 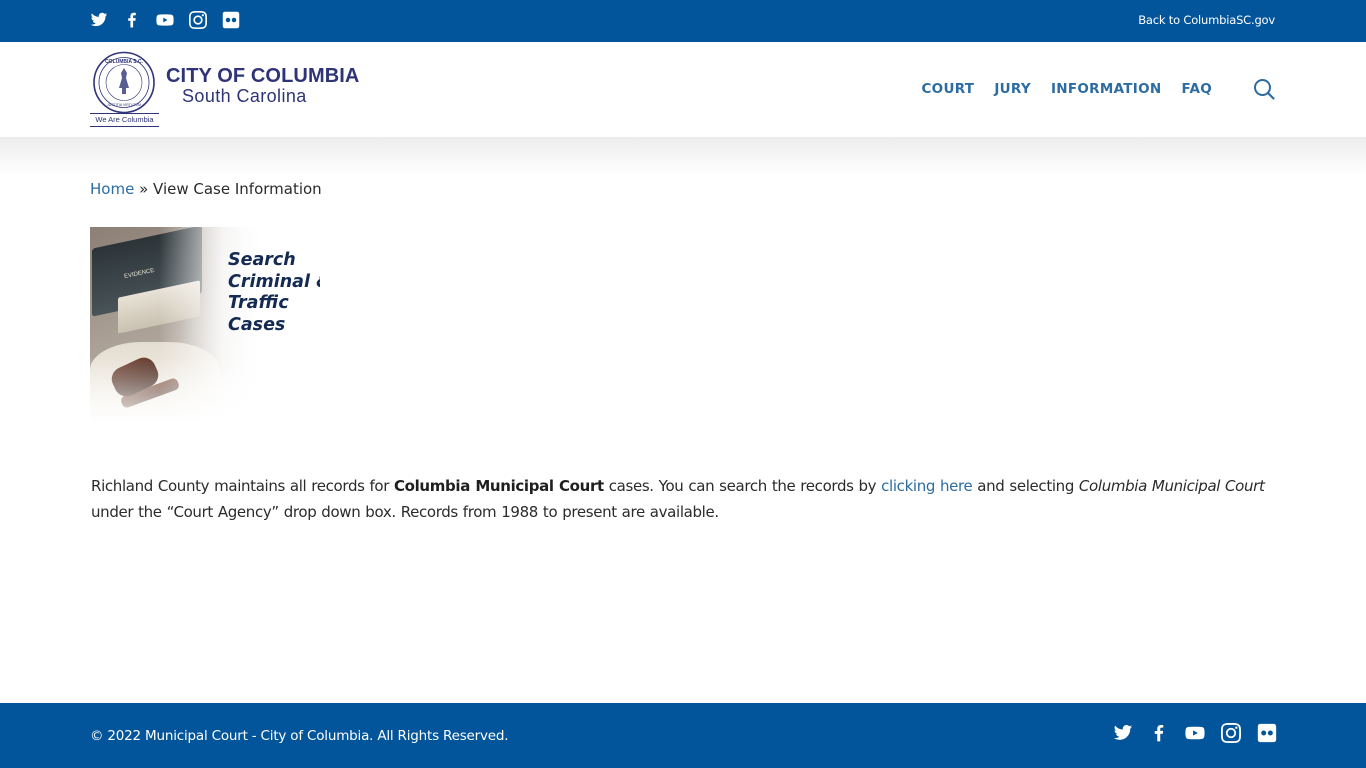 What do you see at coordinates (947, 89) in the screenshot?
I see `nav-court: COURT` at bounding box center [947, 89].